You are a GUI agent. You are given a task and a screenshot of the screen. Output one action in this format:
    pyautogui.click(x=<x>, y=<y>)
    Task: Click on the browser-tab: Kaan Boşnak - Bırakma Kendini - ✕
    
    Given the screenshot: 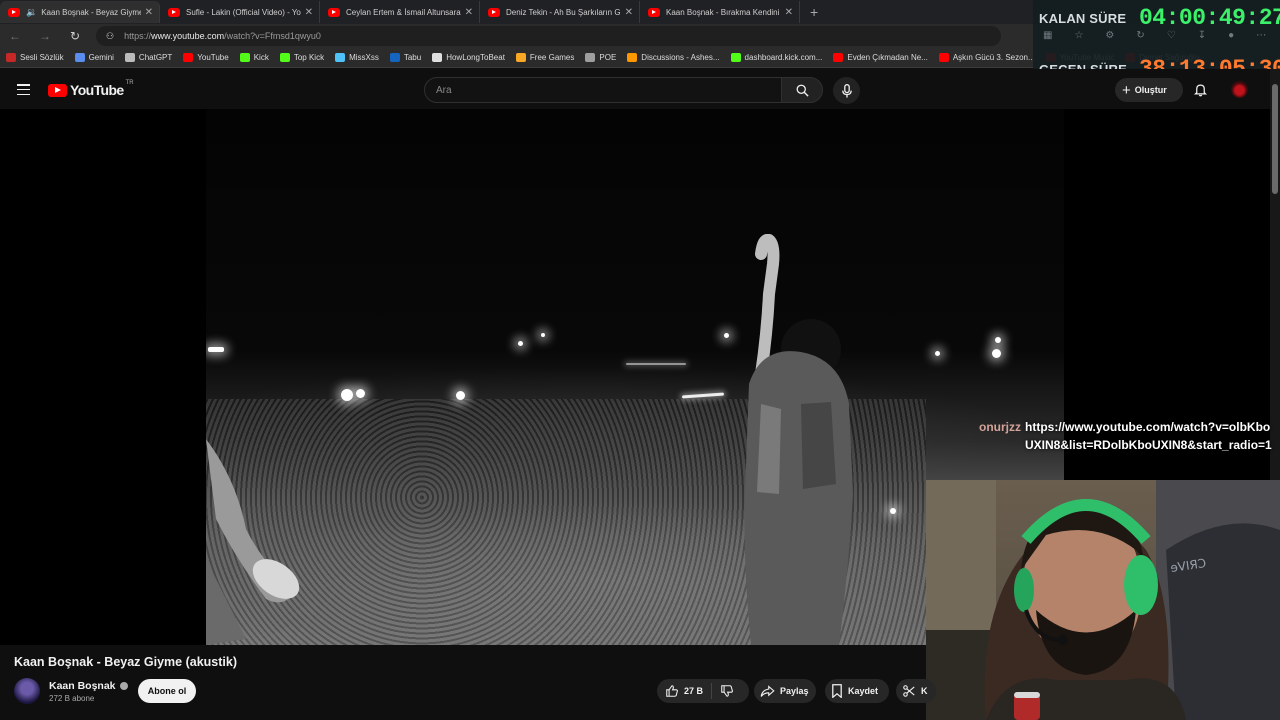 What is the action you would take?
    pyautogui.click(x=720, y=12)
    